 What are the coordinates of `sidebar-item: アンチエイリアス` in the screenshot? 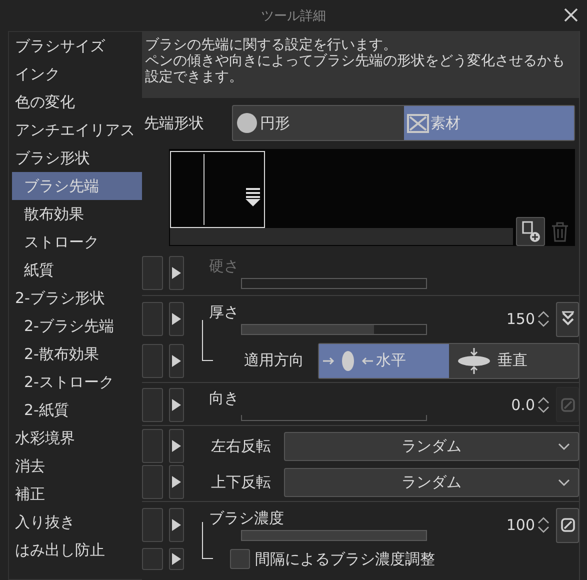 It's located at (75, 130).